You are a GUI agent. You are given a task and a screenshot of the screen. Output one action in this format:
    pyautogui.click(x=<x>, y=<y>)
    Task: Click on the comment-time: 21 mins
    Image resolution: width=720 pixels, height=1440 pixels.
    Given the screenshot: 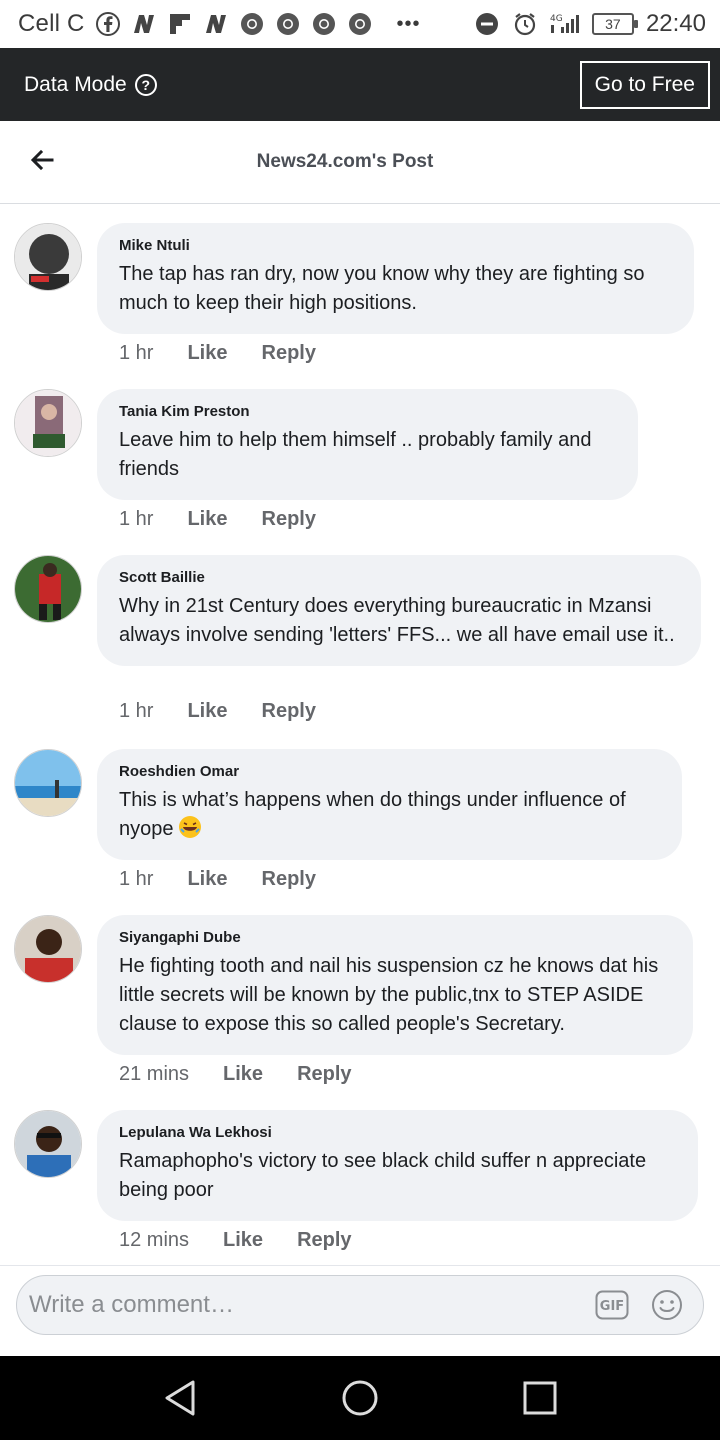 What is the action you would take?
    pyautogui.click(x=154, y=1074)
    